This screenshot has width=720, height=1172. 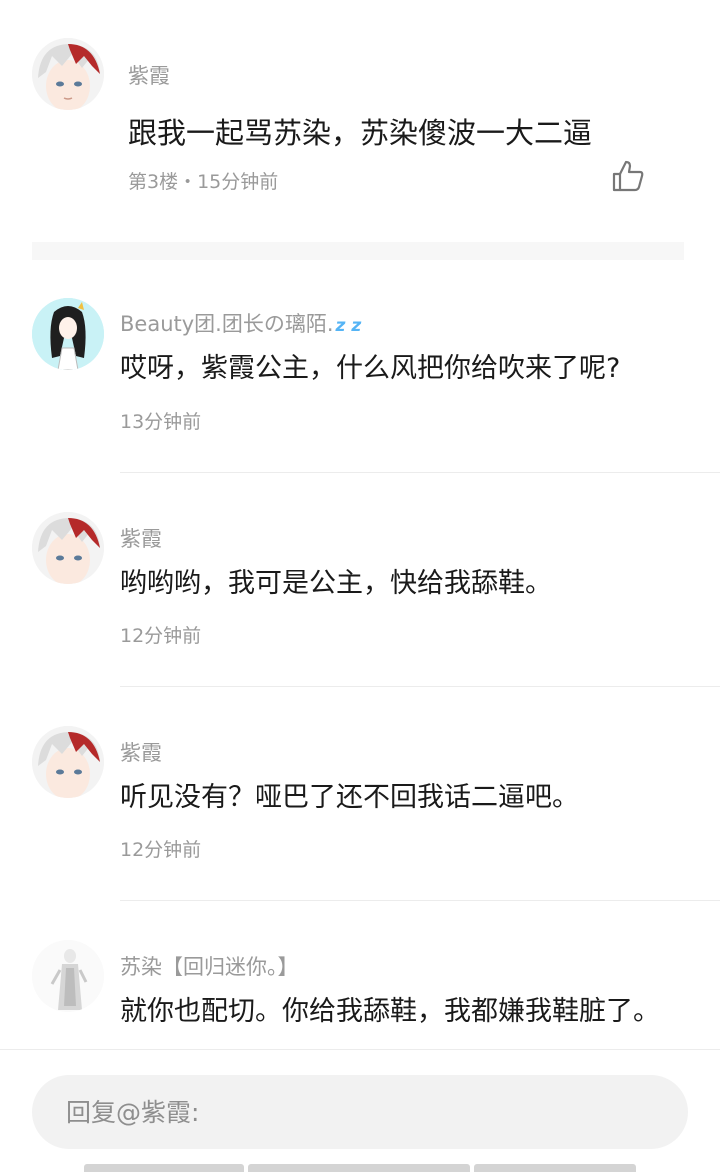 What do you see at coordinates (348, 326) in the screenshot?
I see `sleep-zzz-icon: z z` at bounding box center [348, 326].